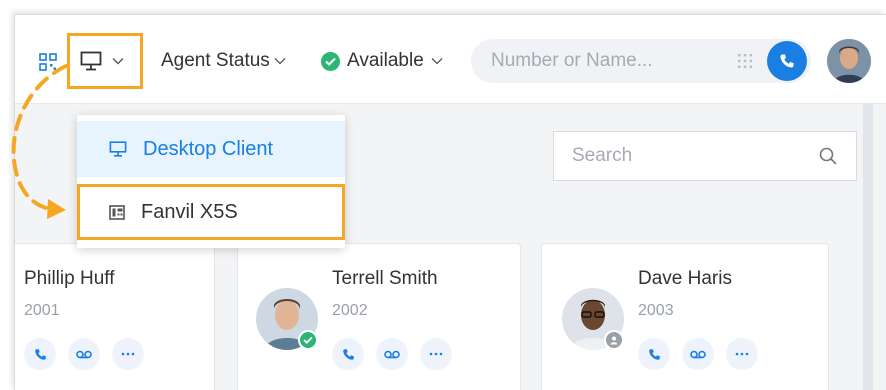 This screenshot has height=390, width=886. I want to click on device-dropdown-menu: Desktop Client Fanvil X5S, so click(211, 181).